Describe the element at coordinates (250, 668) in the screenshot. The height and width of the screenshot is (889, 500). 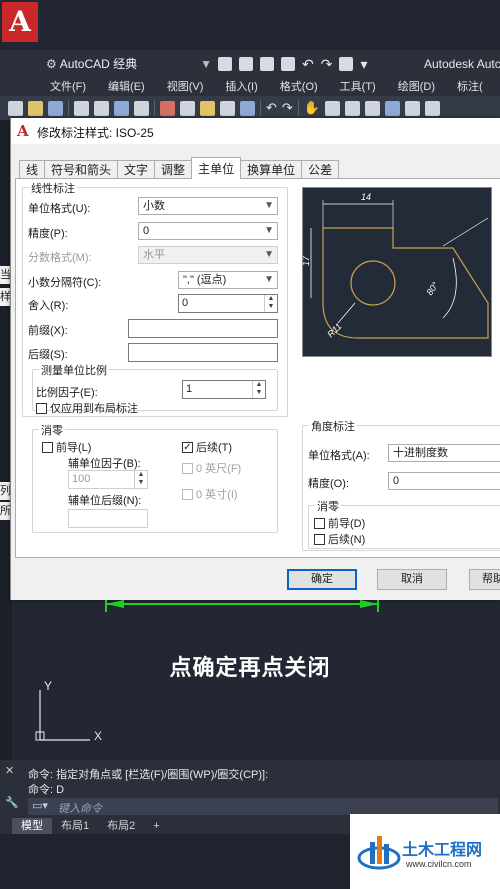
I see `video-caption: 点确定再点关闭` at that location.